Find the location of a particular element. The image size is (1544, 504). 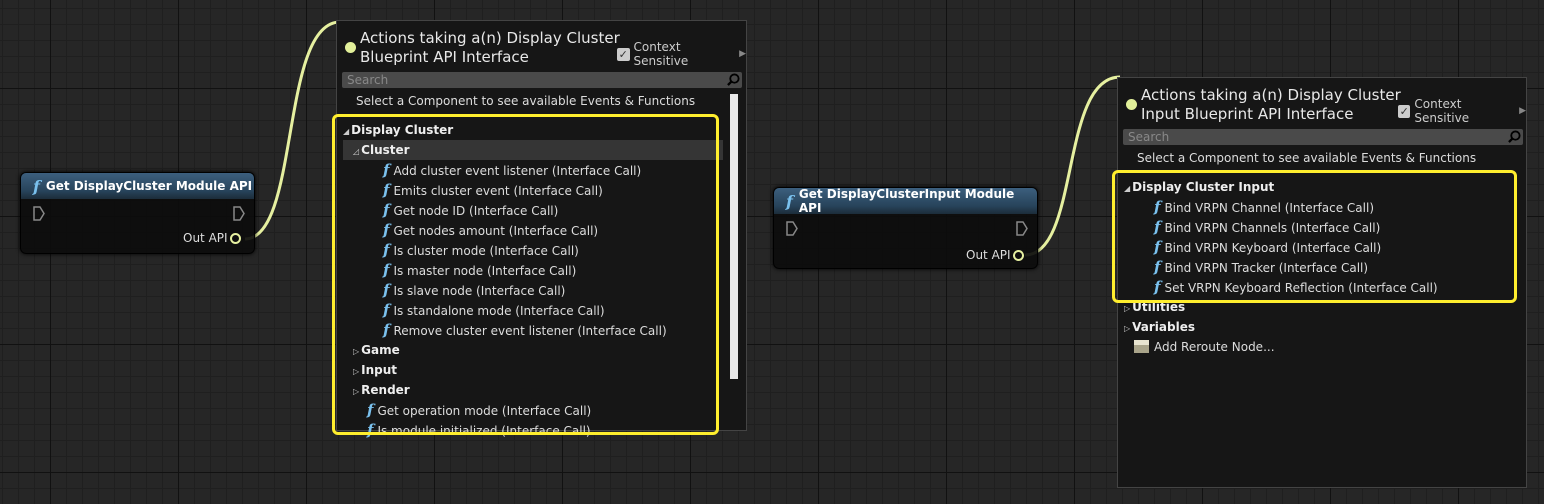

item-label: Variables is located at coordinates (1163, 327).